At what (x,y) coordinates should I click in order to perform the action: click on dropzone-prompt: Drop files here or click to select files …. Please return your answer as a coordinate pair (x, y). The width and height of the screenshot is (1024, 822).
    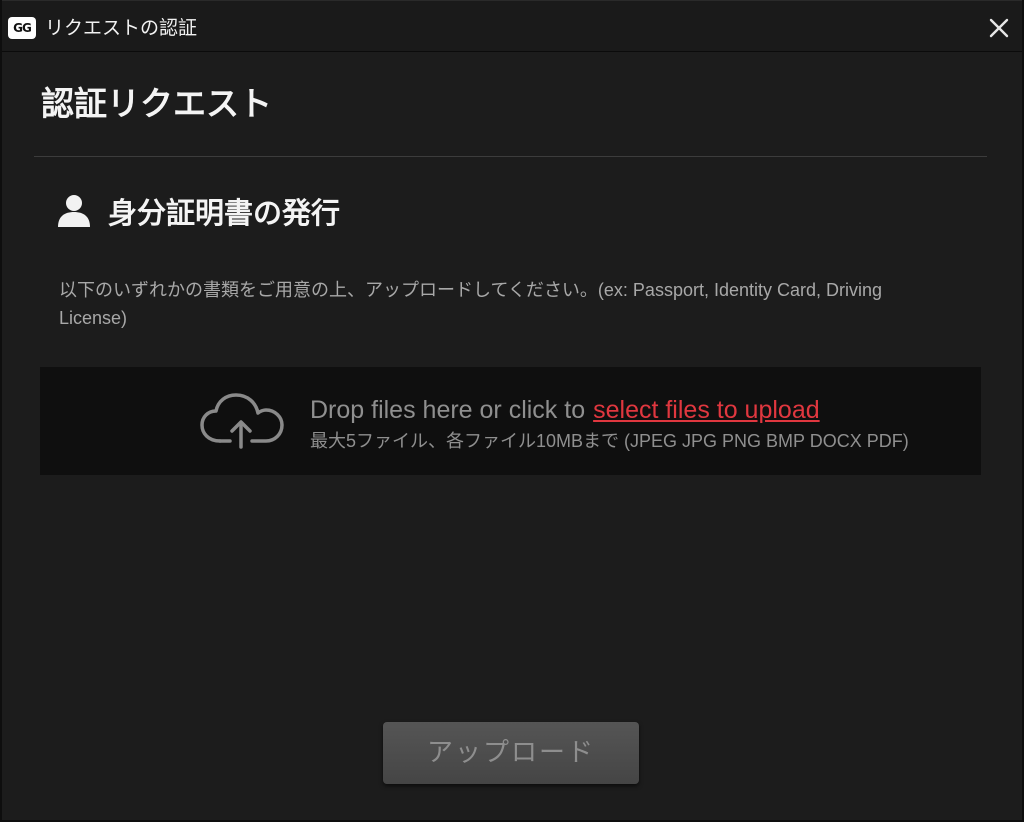
    Looking at the image, I should click on (565, 410).